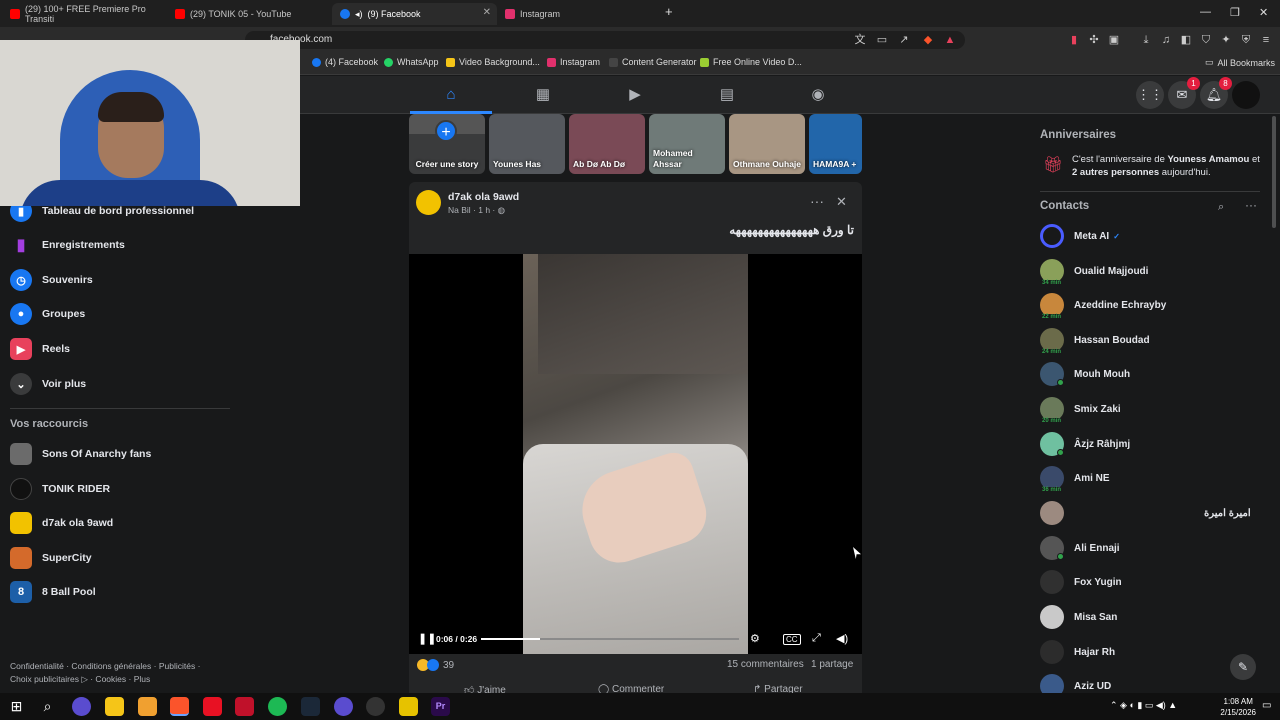 The height and width of the screenshot is (720, 1280). I want to click on extensions-icon: ✣, so click(1094, 40).